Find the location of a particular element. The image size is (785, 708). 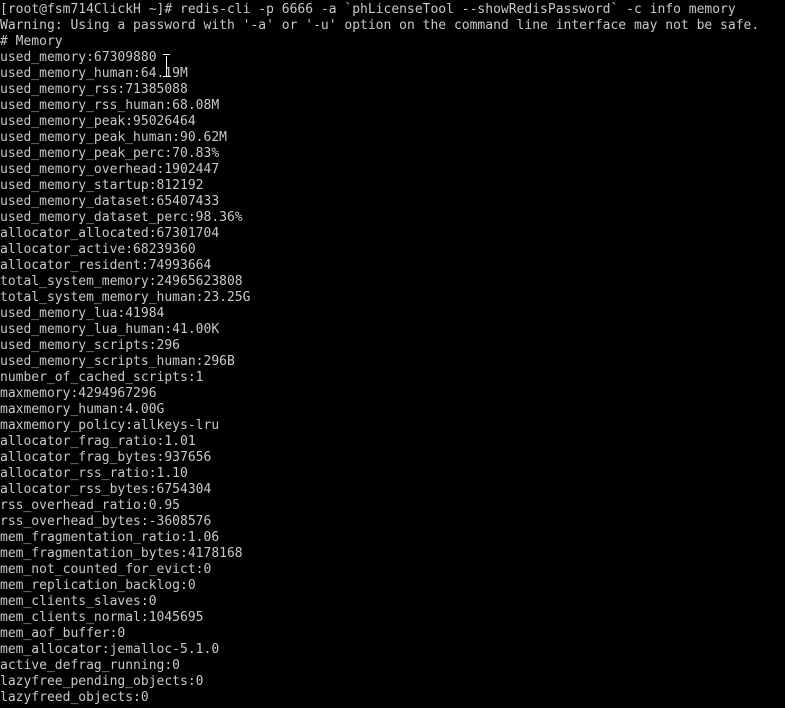

terminal-line: rss_overhead_bytes:-3608576 is located at coordinates (106, 521).